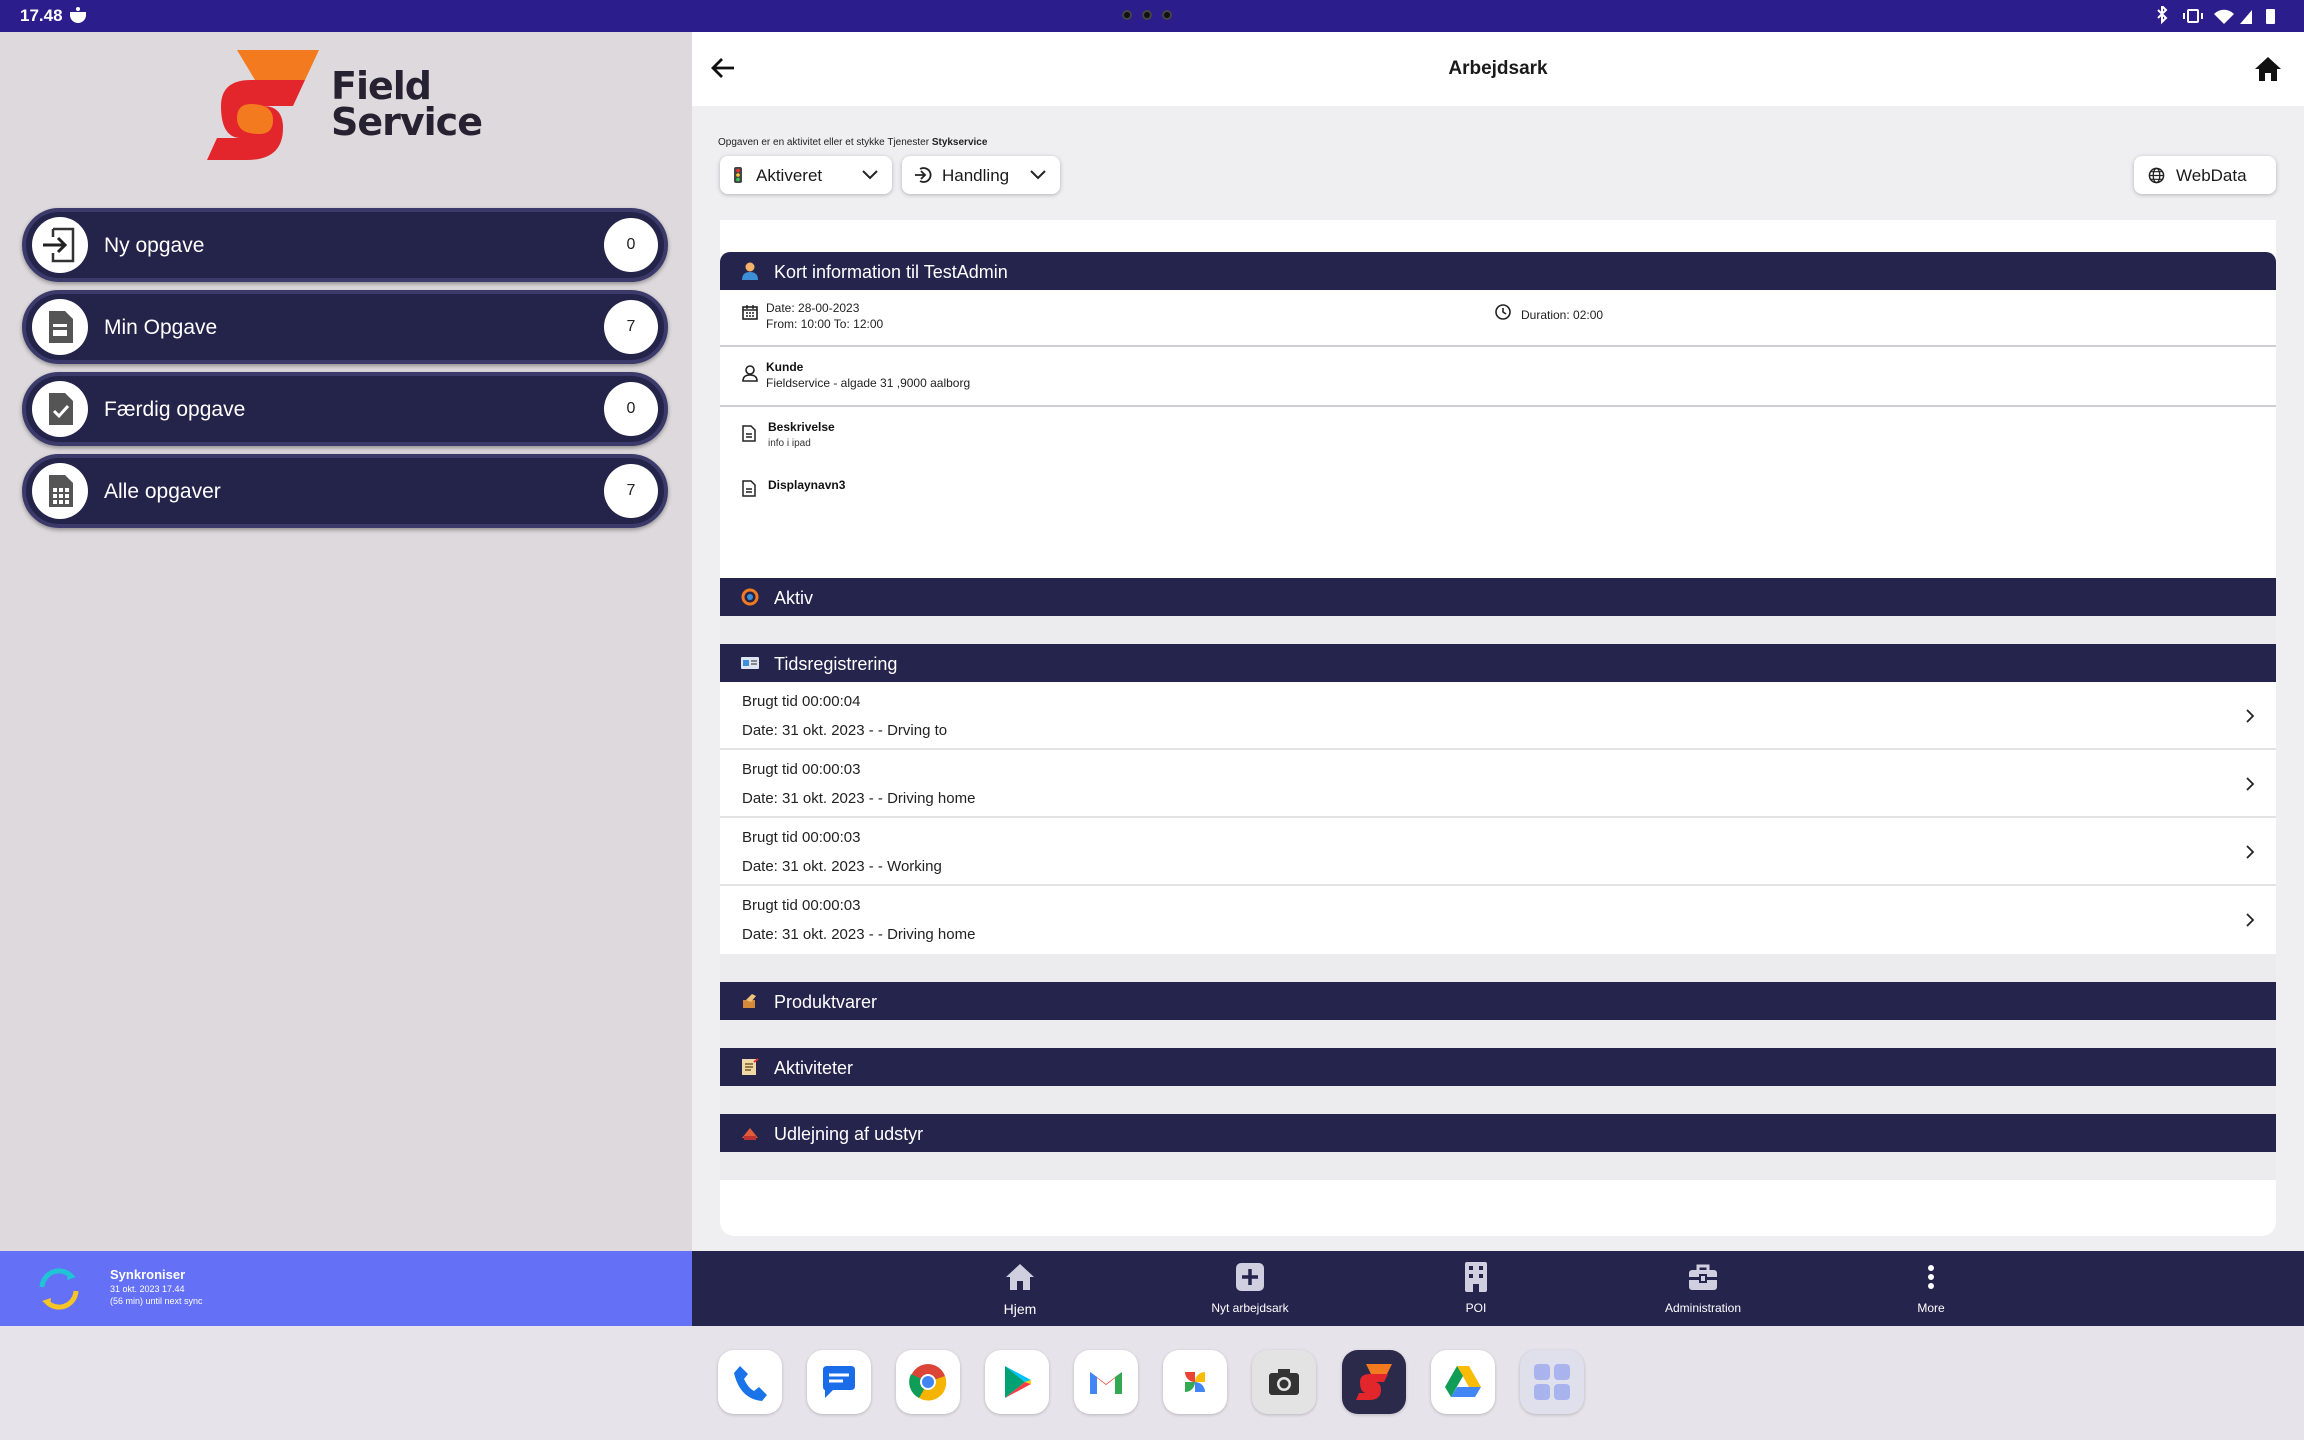 The width and height of the screenshot is (2304, 1440). Describe the element at coordinates (175, 409) in the screenshot. I see `menu-item-label: Færdig opgave` at that location.